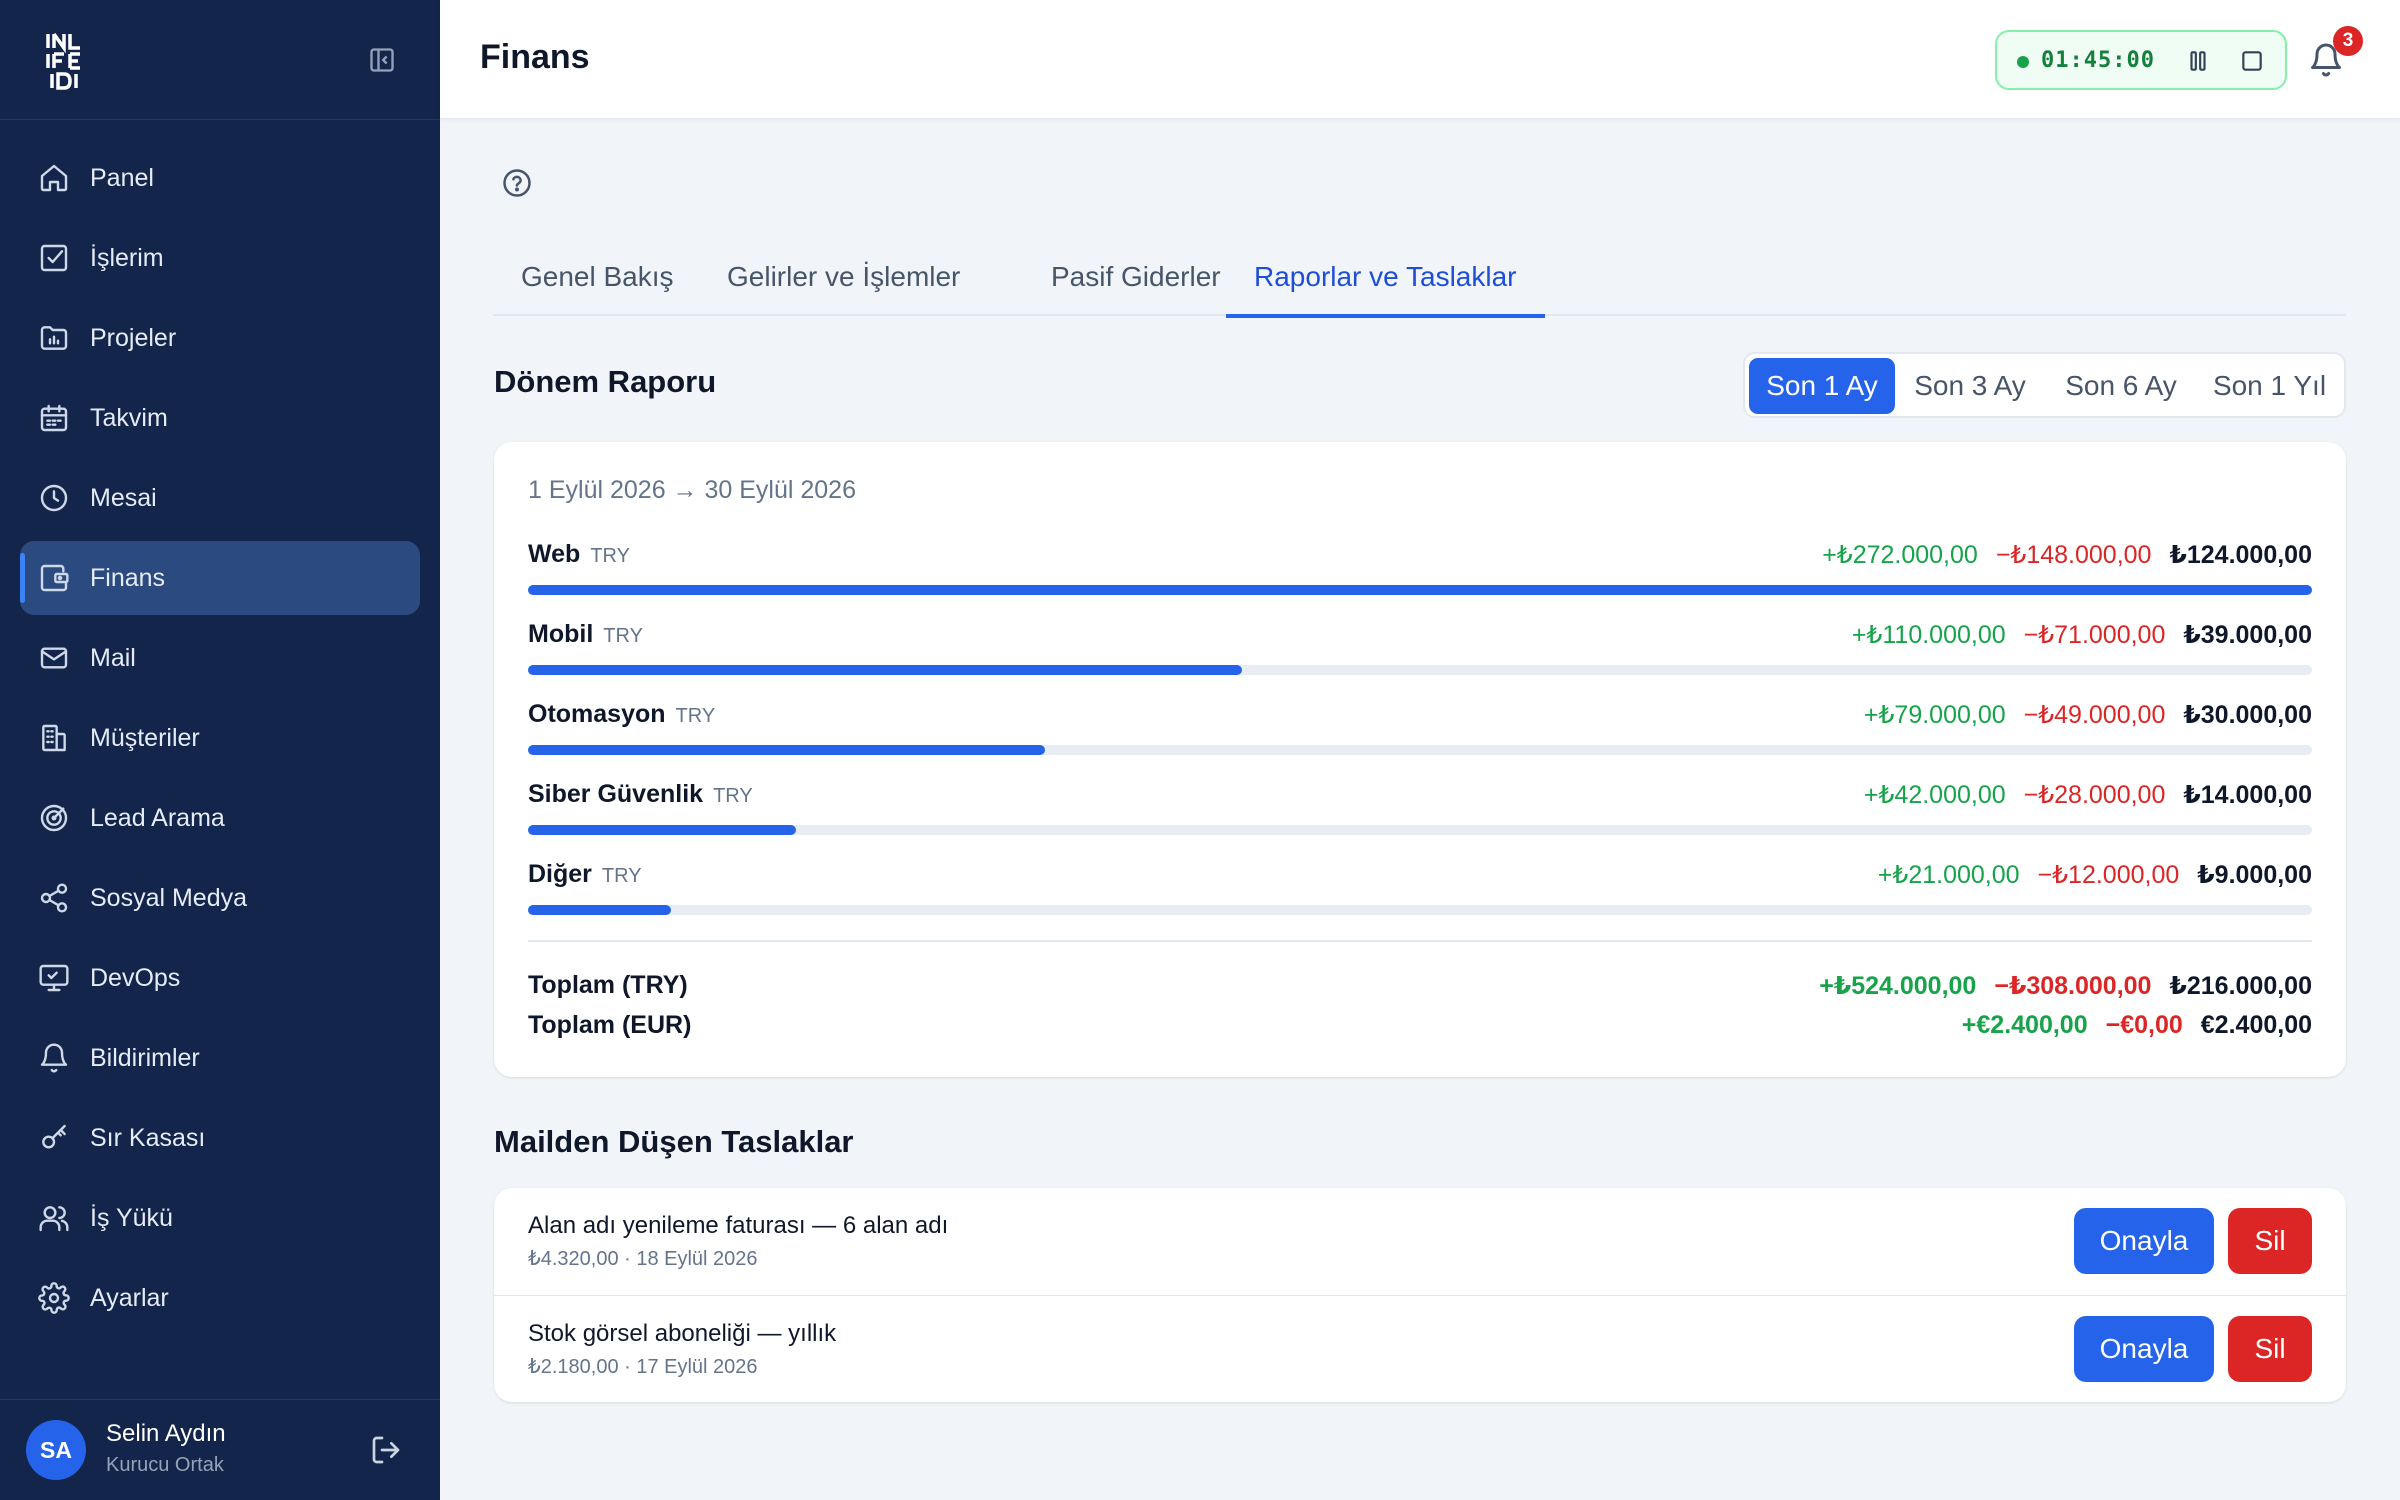 The height and width of the screenshot is (1500, 2400). What do you see at coordinates (605, 381) in the screenshot?
I see `report-title: Dönem Raporu` at bounding box center [605, 381].